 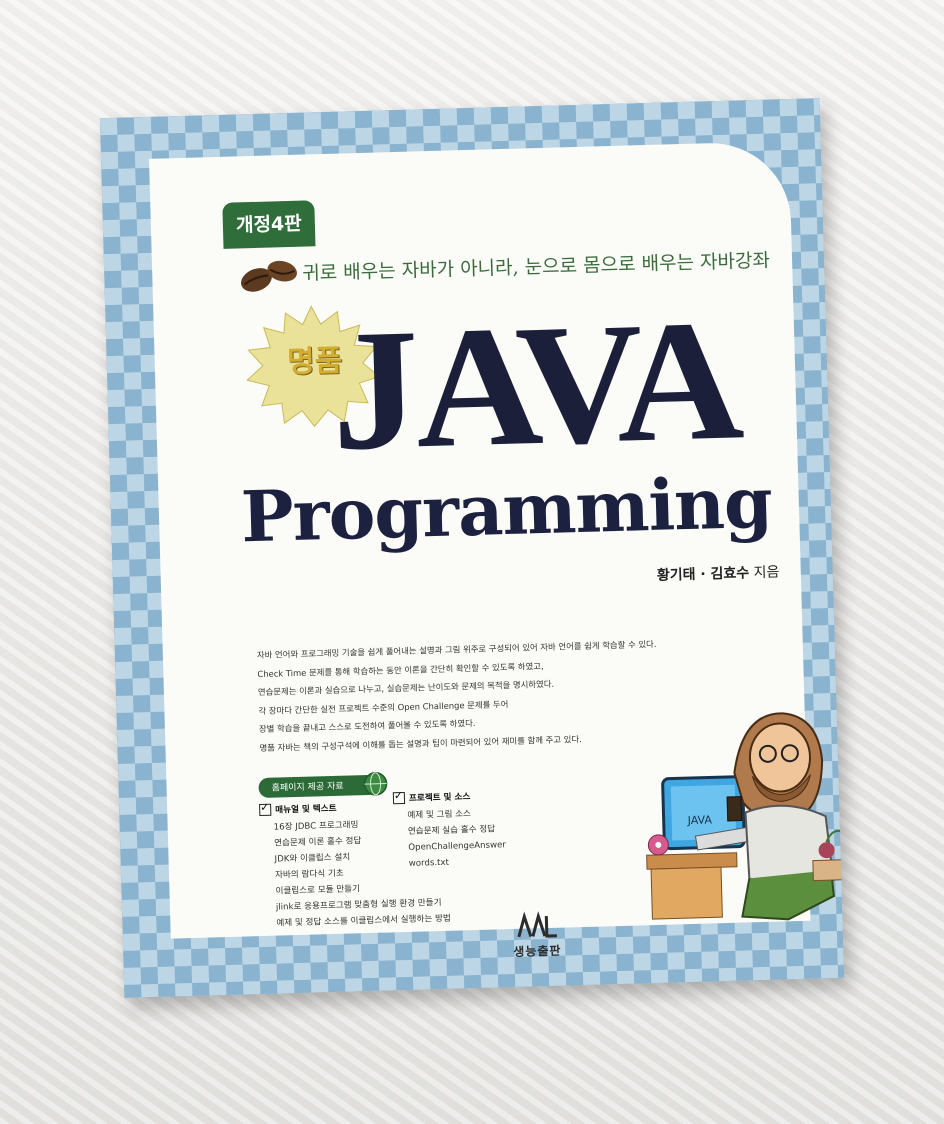 I want to click on edition-tab: 개정4판, so click(x=269, y=224).